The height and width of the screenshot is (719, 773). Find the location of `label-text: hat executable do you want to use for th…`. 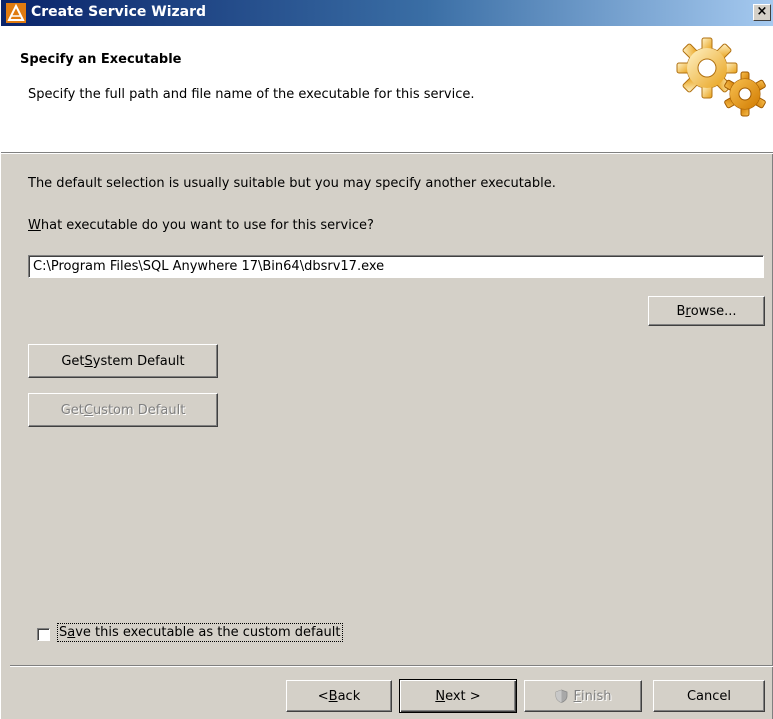

label-text: hat executable do you want to use for th… is located at coordinates (207, 225).